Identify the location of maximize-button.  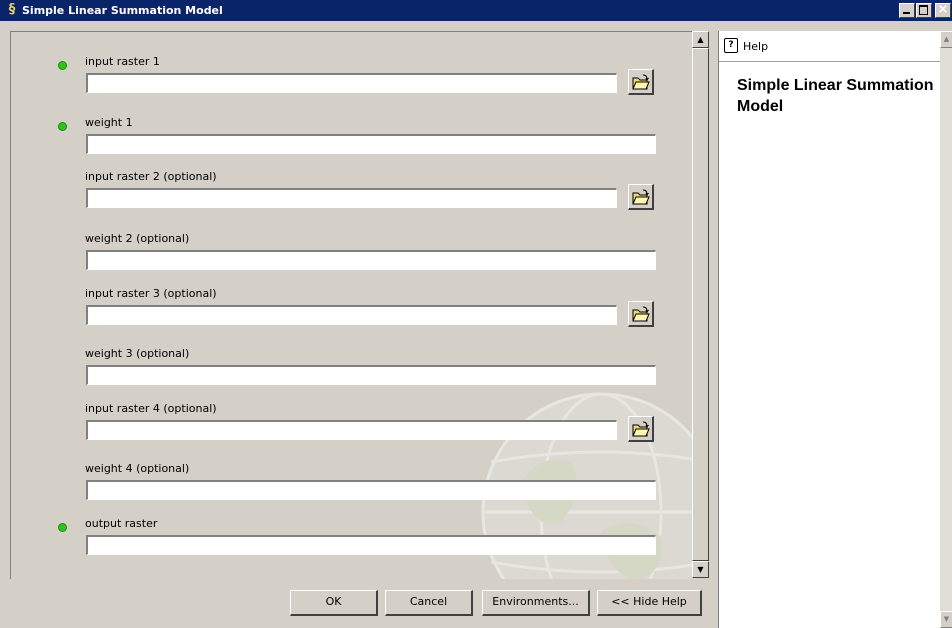
(924, 10).